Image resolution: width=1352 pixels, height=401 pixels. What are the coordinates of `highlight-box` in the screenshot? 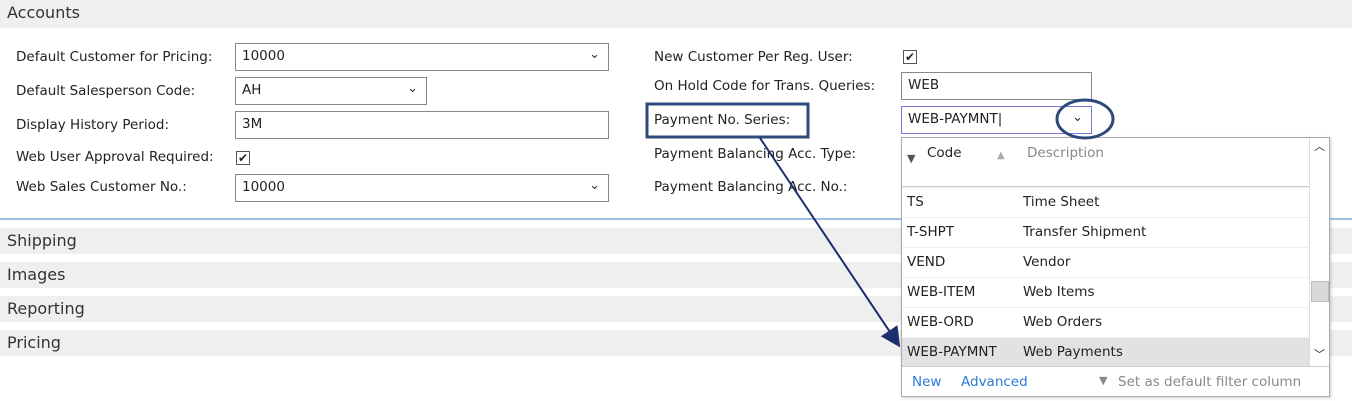 It's located at (727, 120).